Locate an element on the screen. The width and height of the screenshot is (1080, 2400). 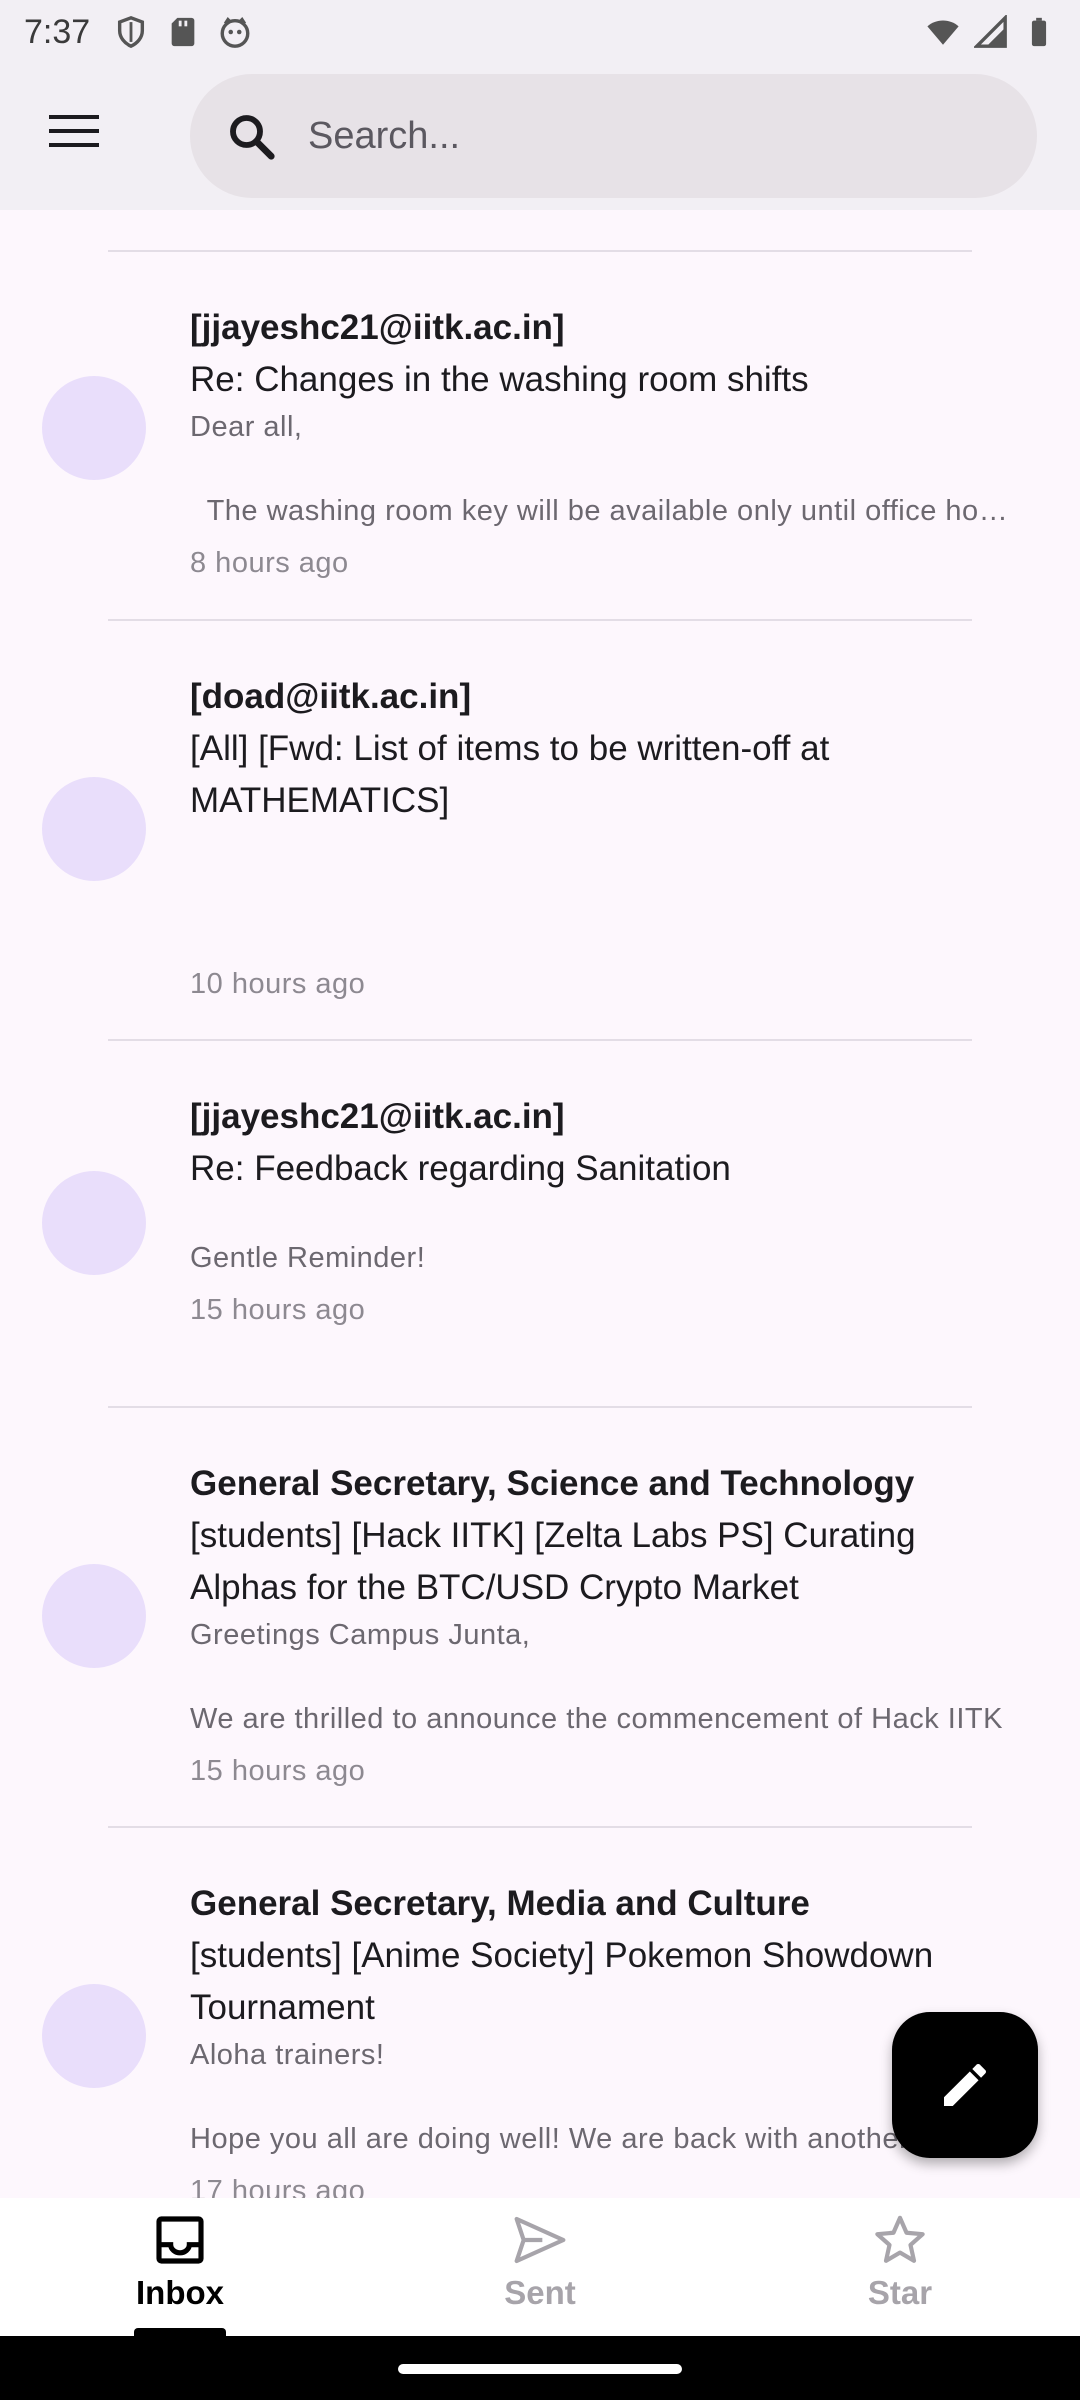
status-bar: 7:37 is located at coordinates (540, 32).